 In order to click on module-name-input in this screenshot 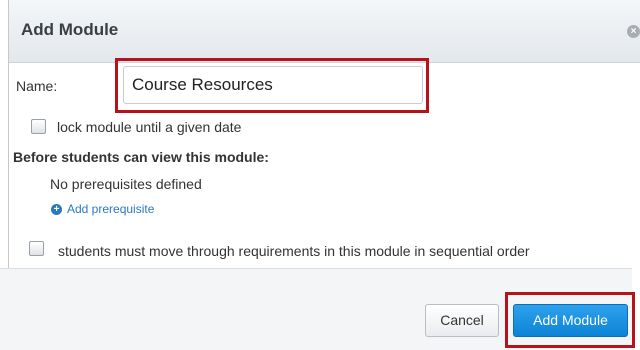, I will do `click(273, 85)`.